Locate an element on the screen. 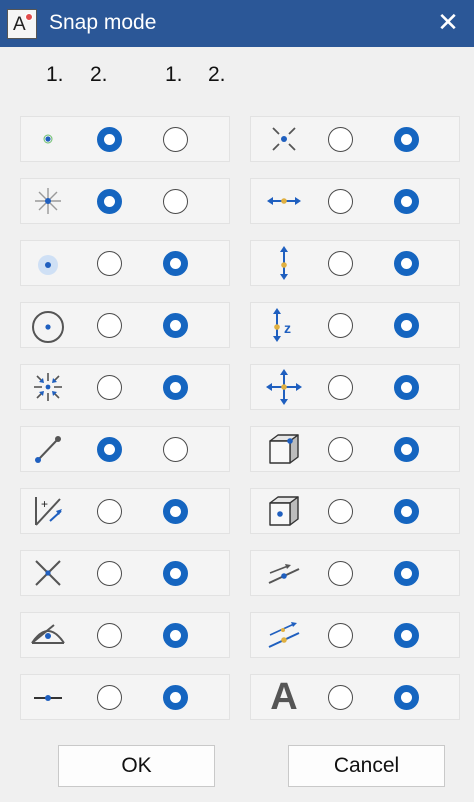 The width and height of the screenshot is (474, 802). right-row-8-second-snap-radio is located at coordinates (406, 573).